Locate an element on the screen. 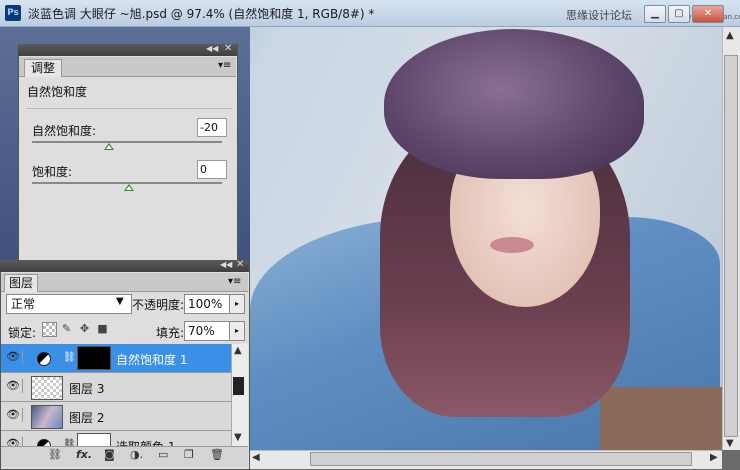  layer-row: 👁 ⛓ 选取颜色 1 is located at coordinates (116, 438).